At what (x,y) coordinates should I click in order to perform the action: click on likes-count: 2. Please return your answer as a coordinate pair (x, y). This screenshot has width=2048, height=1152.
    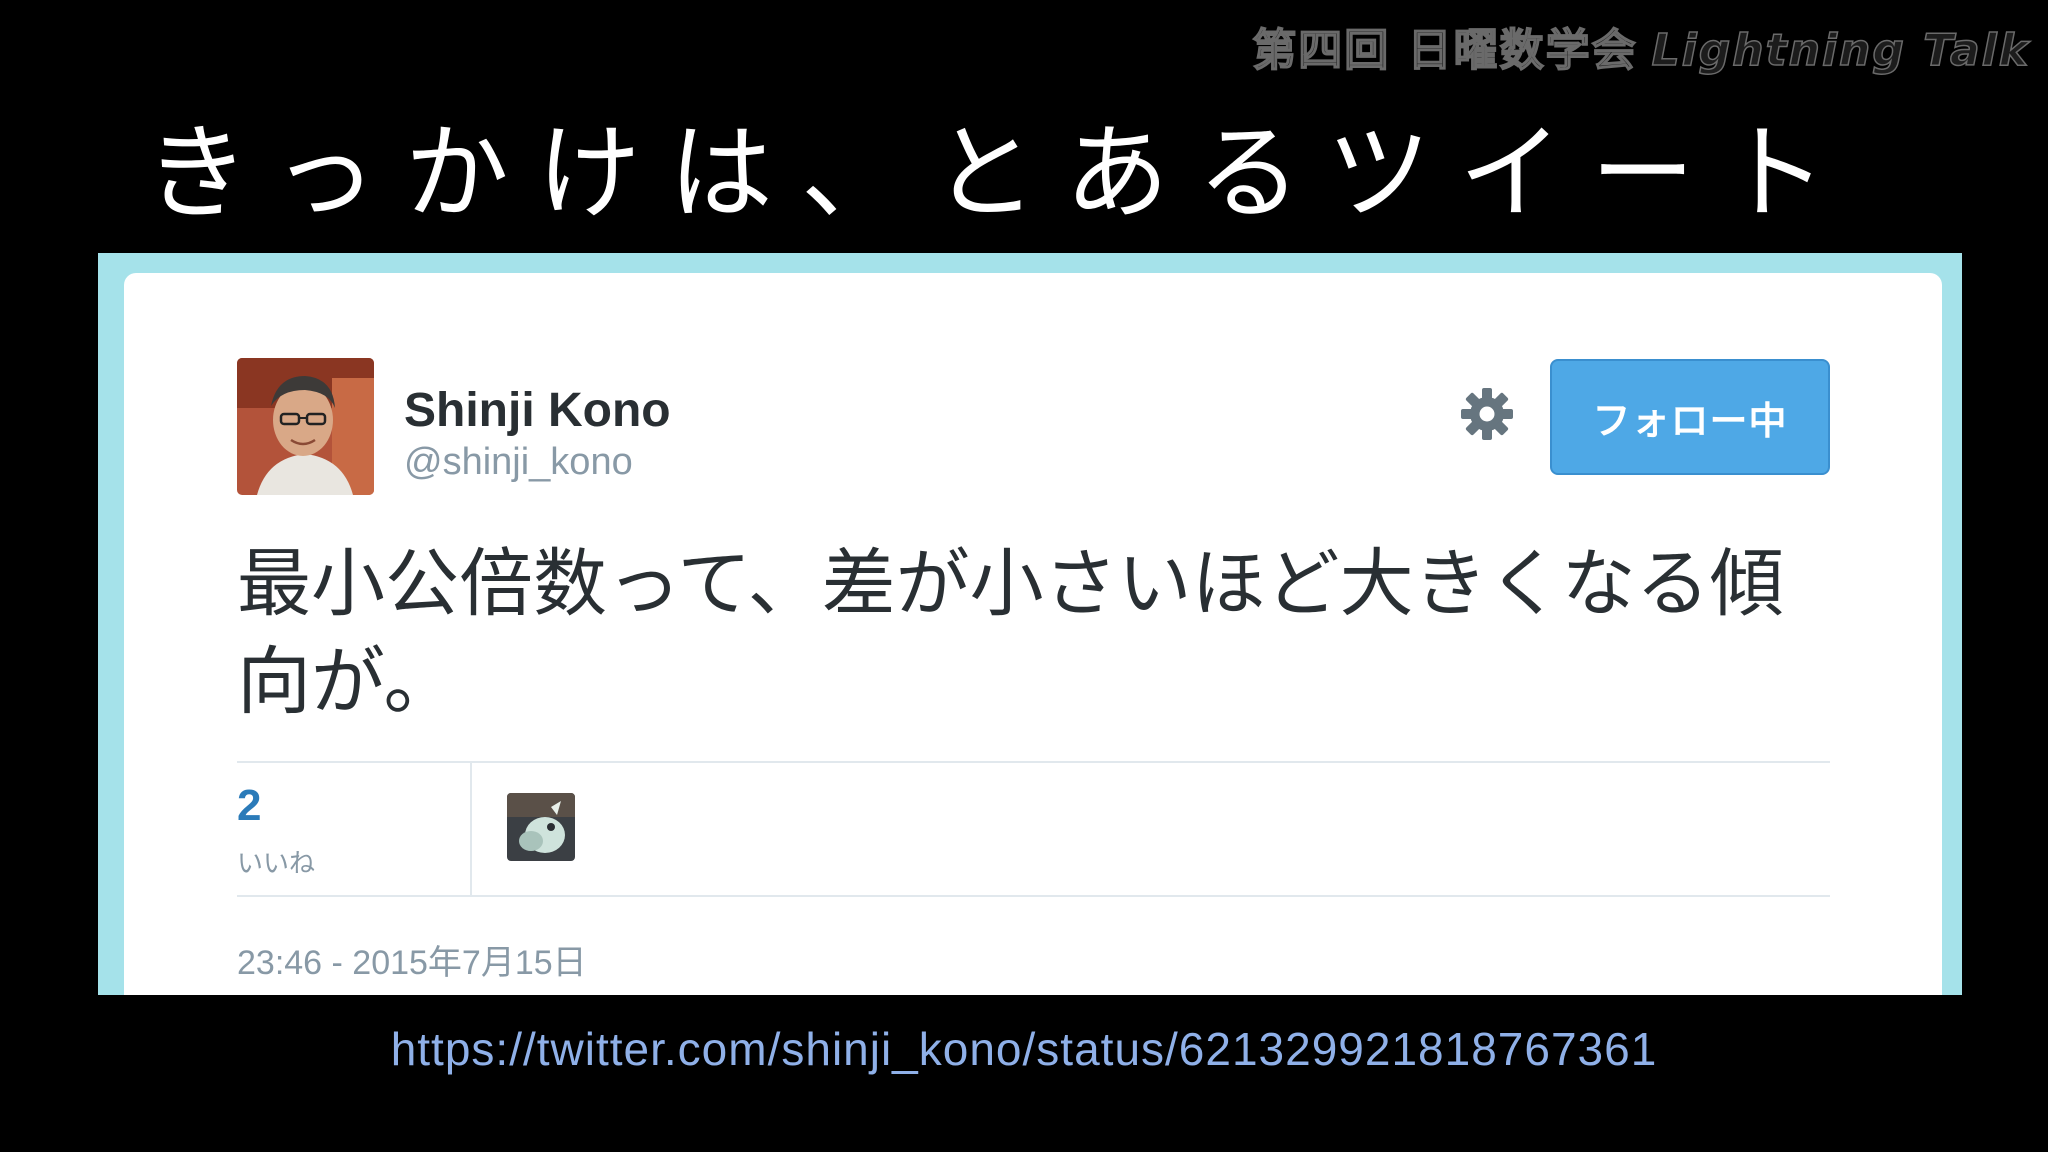
    Looking at the image, I should click on (249, 806).